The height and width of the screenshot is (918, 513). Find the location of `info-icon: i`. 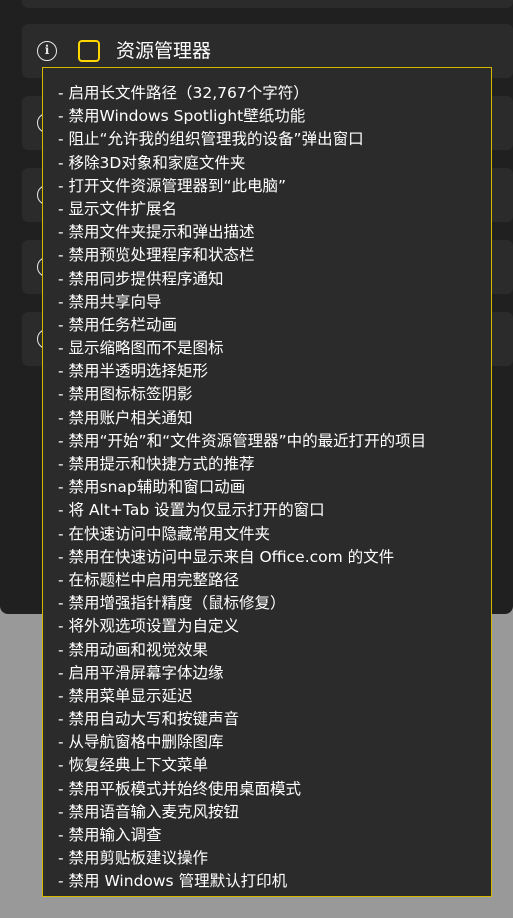

info-icon: i is located at coordinates (47, 51).